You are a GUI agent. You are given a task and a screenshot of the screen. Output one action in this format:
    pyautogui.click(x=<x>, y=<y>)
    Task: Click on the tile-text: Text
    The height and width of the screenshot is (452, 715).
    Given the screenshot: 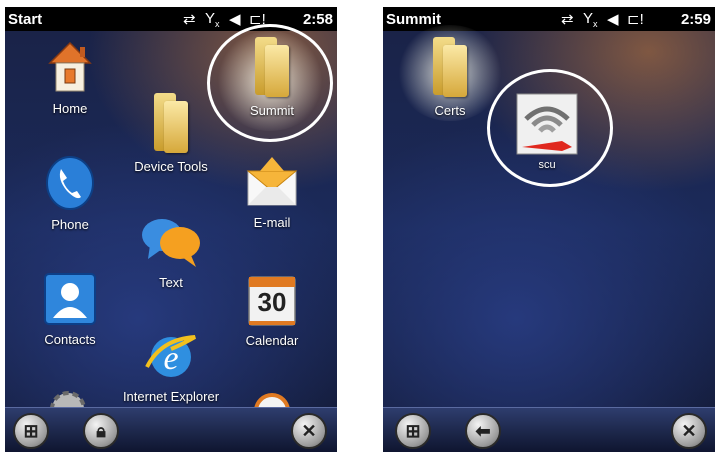 What is the action you would take?
    pyautogui.click(x=171, y=253)
    